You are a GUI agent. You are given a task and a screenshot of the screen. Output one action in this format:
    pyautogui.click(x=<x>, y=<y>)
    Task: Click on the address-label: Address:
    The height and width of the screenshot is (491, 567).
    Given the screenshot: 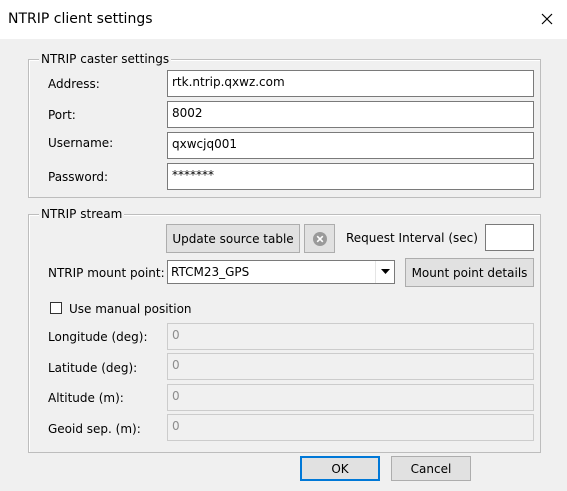 What is the action you would take?
    pyautogui.click(x=74, y=84)
    